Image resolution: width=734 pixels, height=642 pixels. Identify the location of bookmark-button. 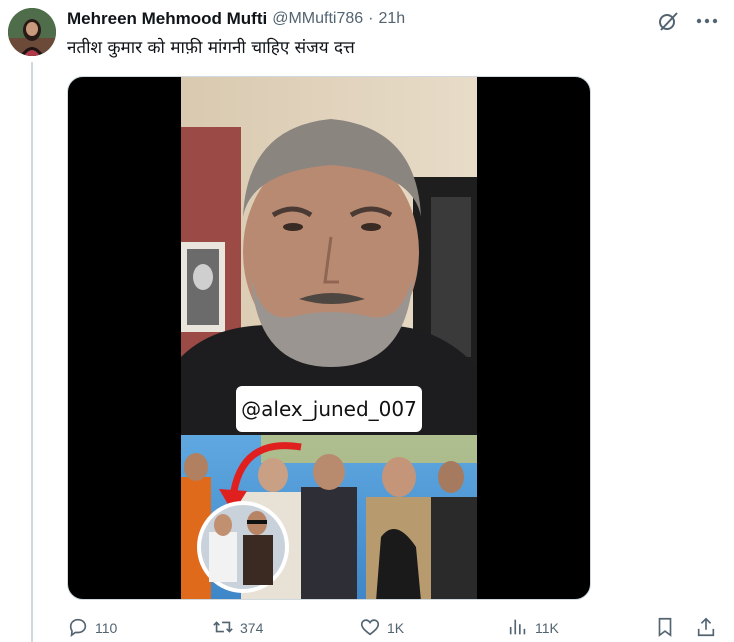
(665, 628).